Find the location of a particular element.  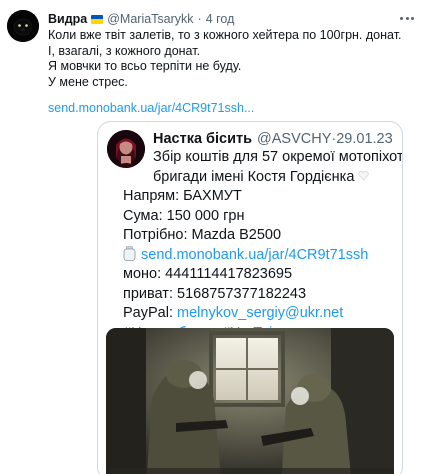

tweet-line: І, взагалі, з кожного донат. is located at coordinates (124, 50).